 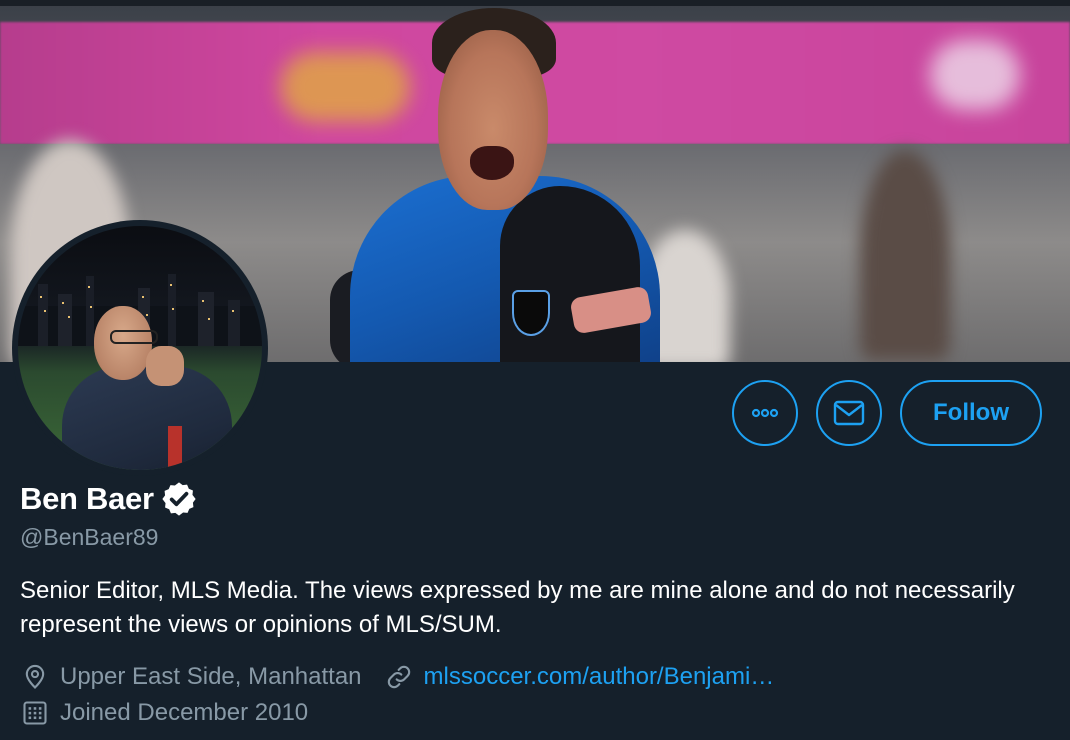 I want to click on follow-button: Follow, so click(x=971, y=413).